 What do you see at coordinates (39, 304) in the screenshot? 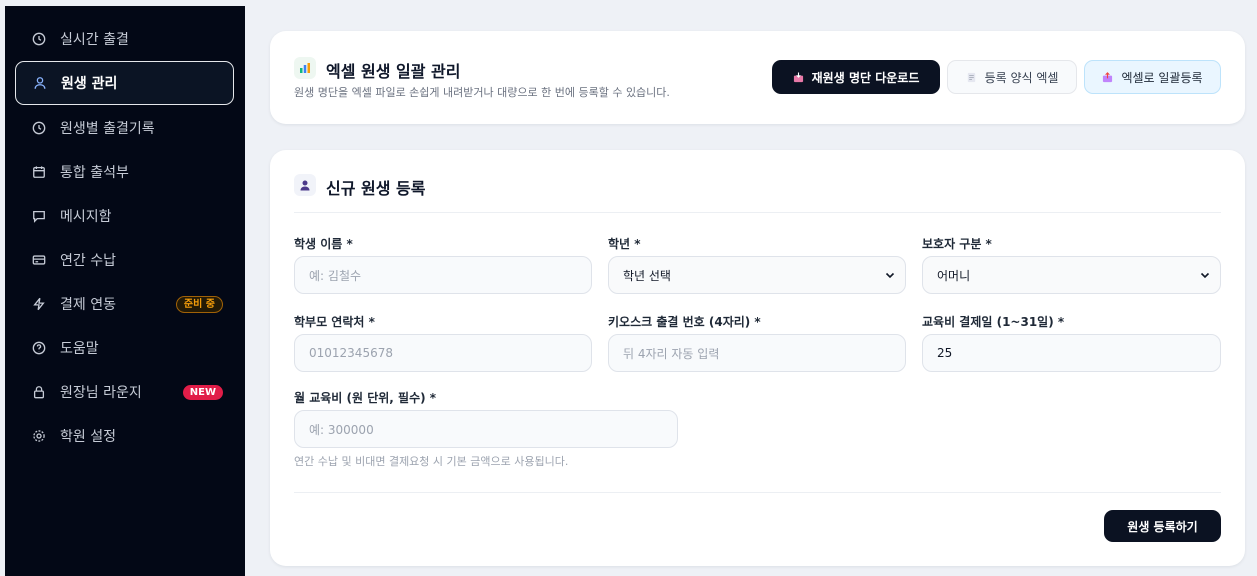
I see `bolt-icon` at bounding box center [39, 304].